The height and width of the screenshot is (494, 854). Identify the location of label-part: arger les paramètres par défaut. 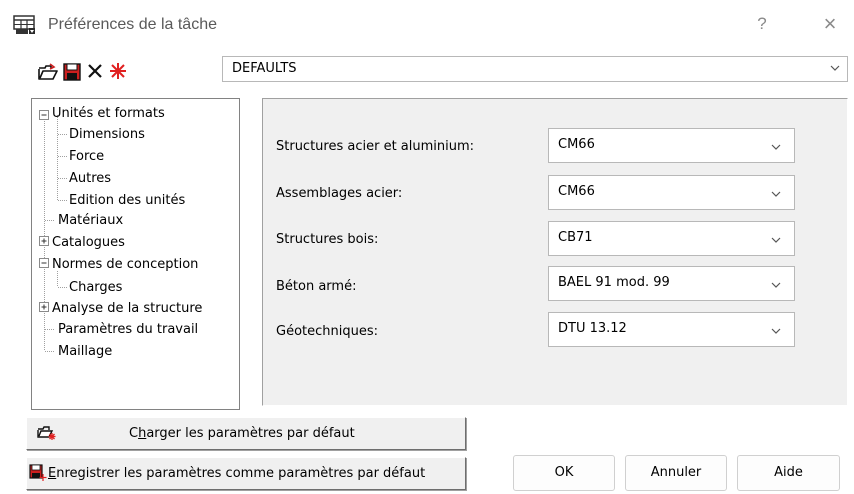
(250, 433).